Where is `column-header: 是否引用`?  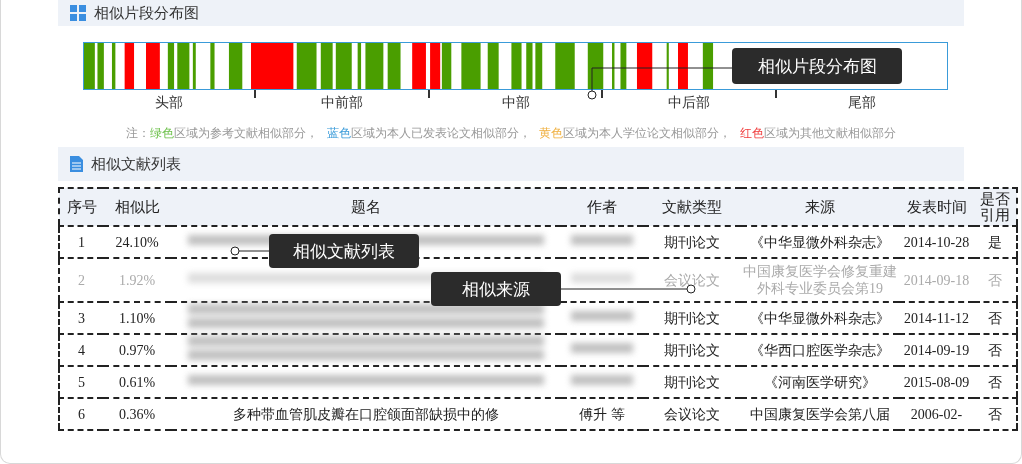 column-header: 是否引用 is located at coordinates (995, 207).